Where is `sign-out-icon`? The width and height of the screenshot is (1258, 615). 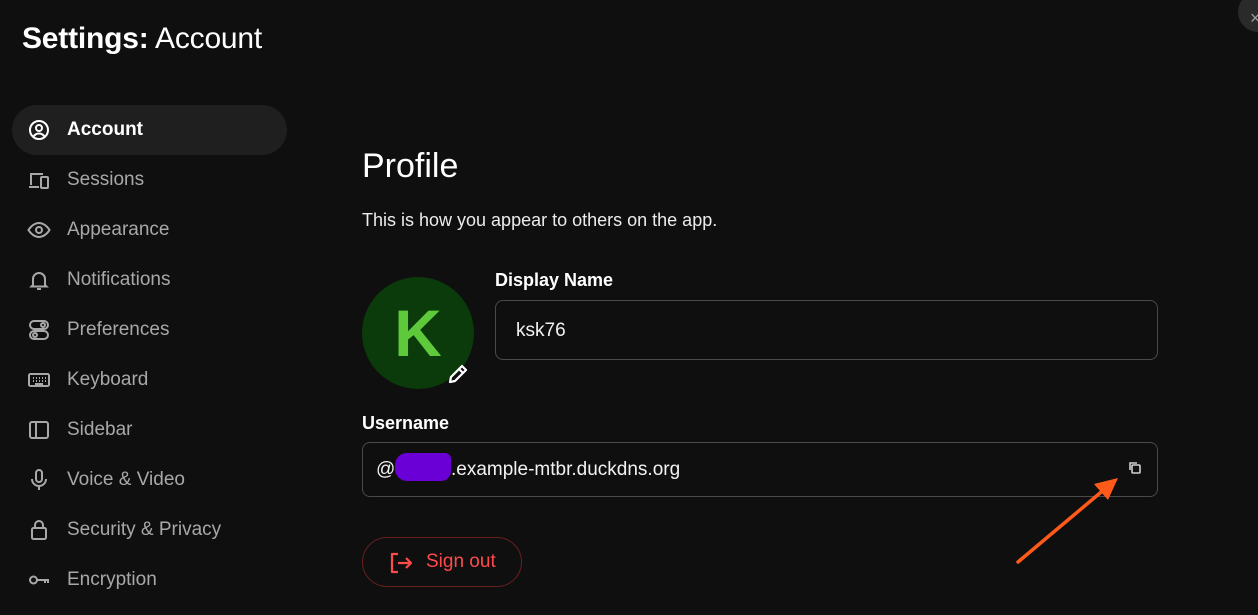
sign-out-icon is located at coordinates (401, 563).